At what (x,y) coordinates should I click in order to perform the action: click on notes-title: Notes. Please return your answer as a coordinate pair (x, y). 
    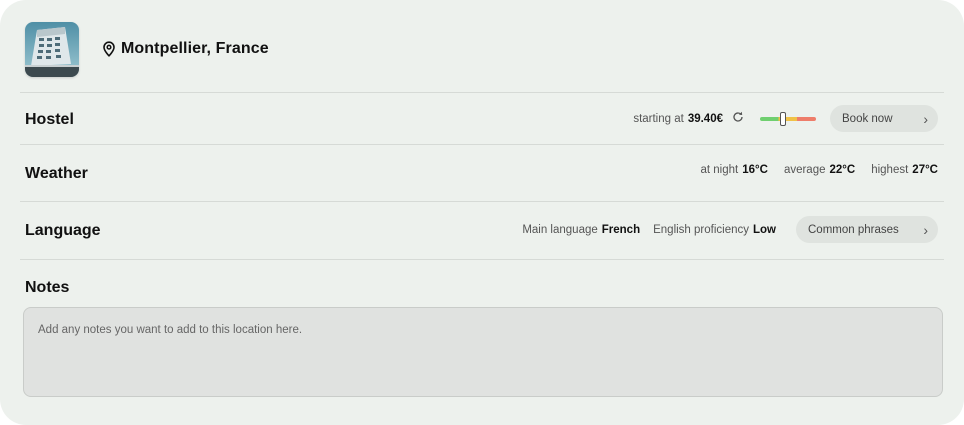
    Looking at the image, I should click on (47, 287).